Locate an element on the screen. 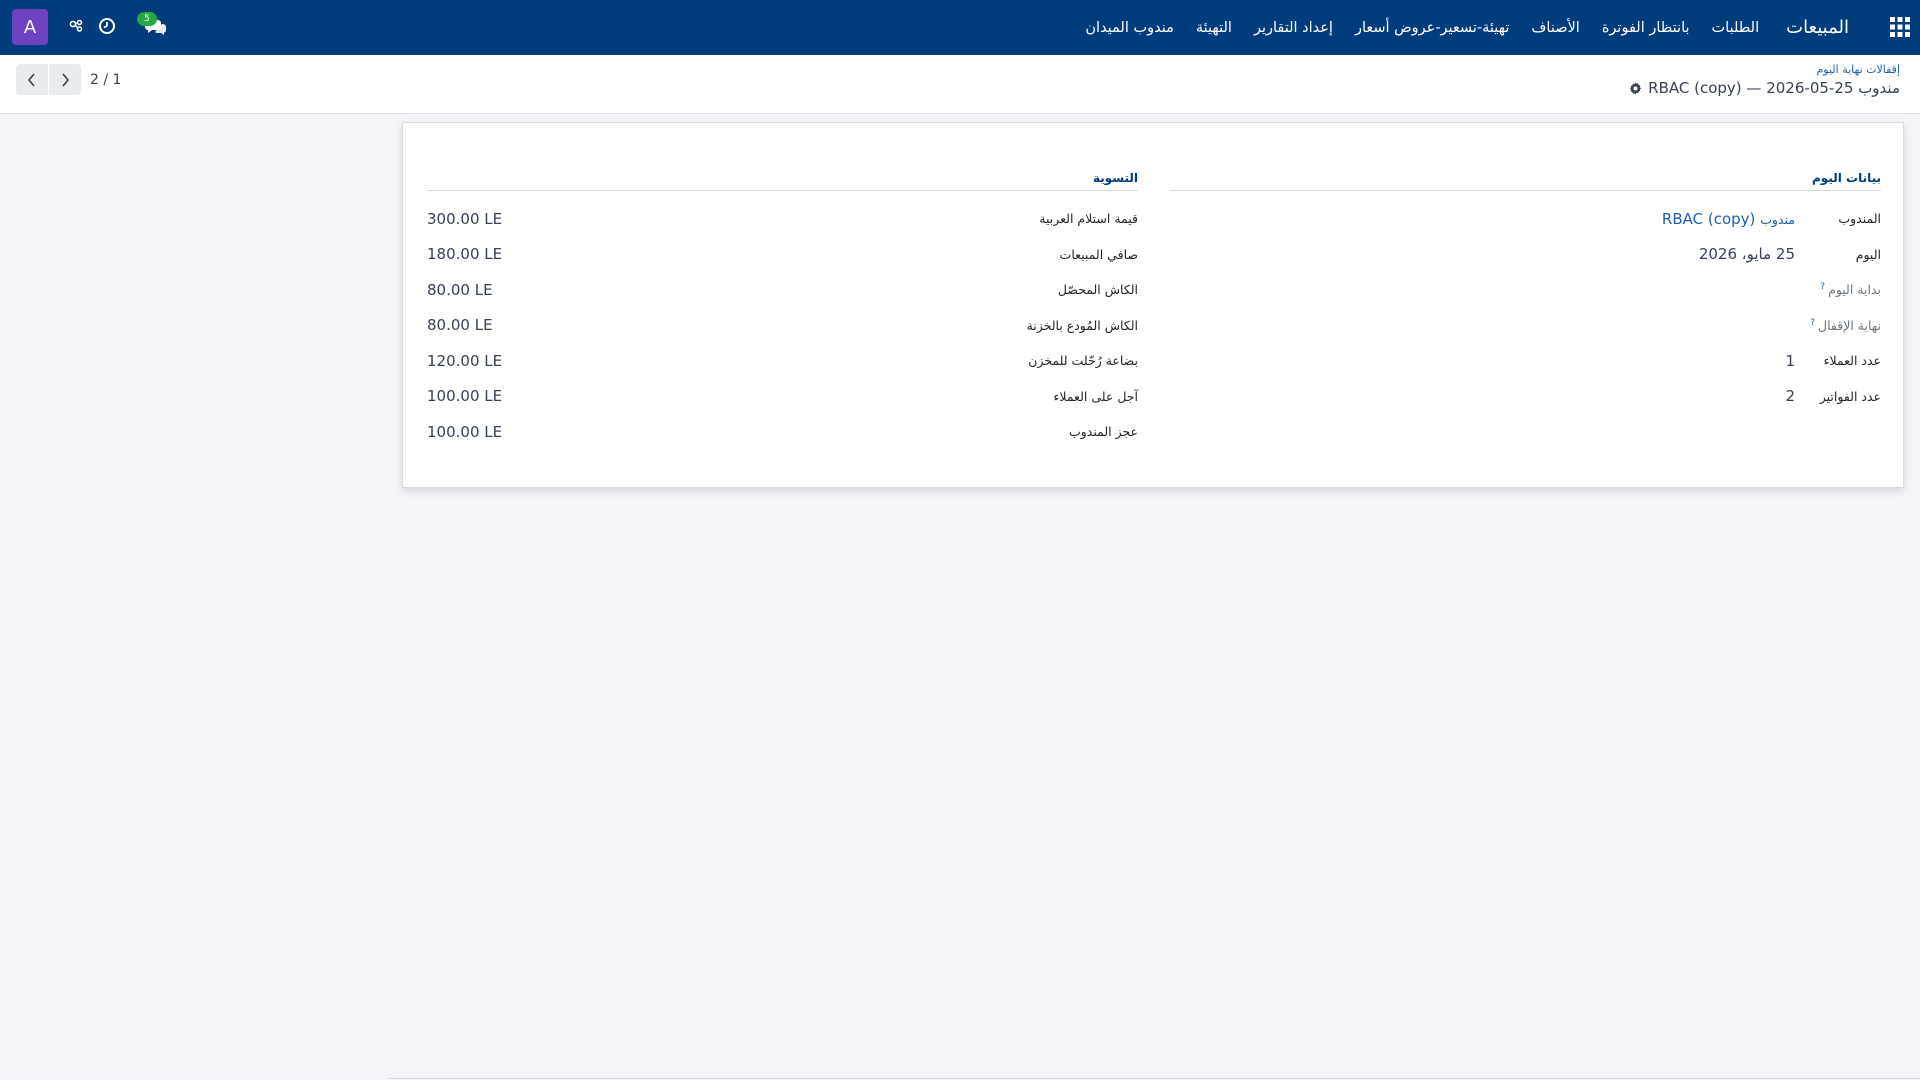 The image size is (1920, 1080). field-label: اليوم is located at coordinates (1868, 254).